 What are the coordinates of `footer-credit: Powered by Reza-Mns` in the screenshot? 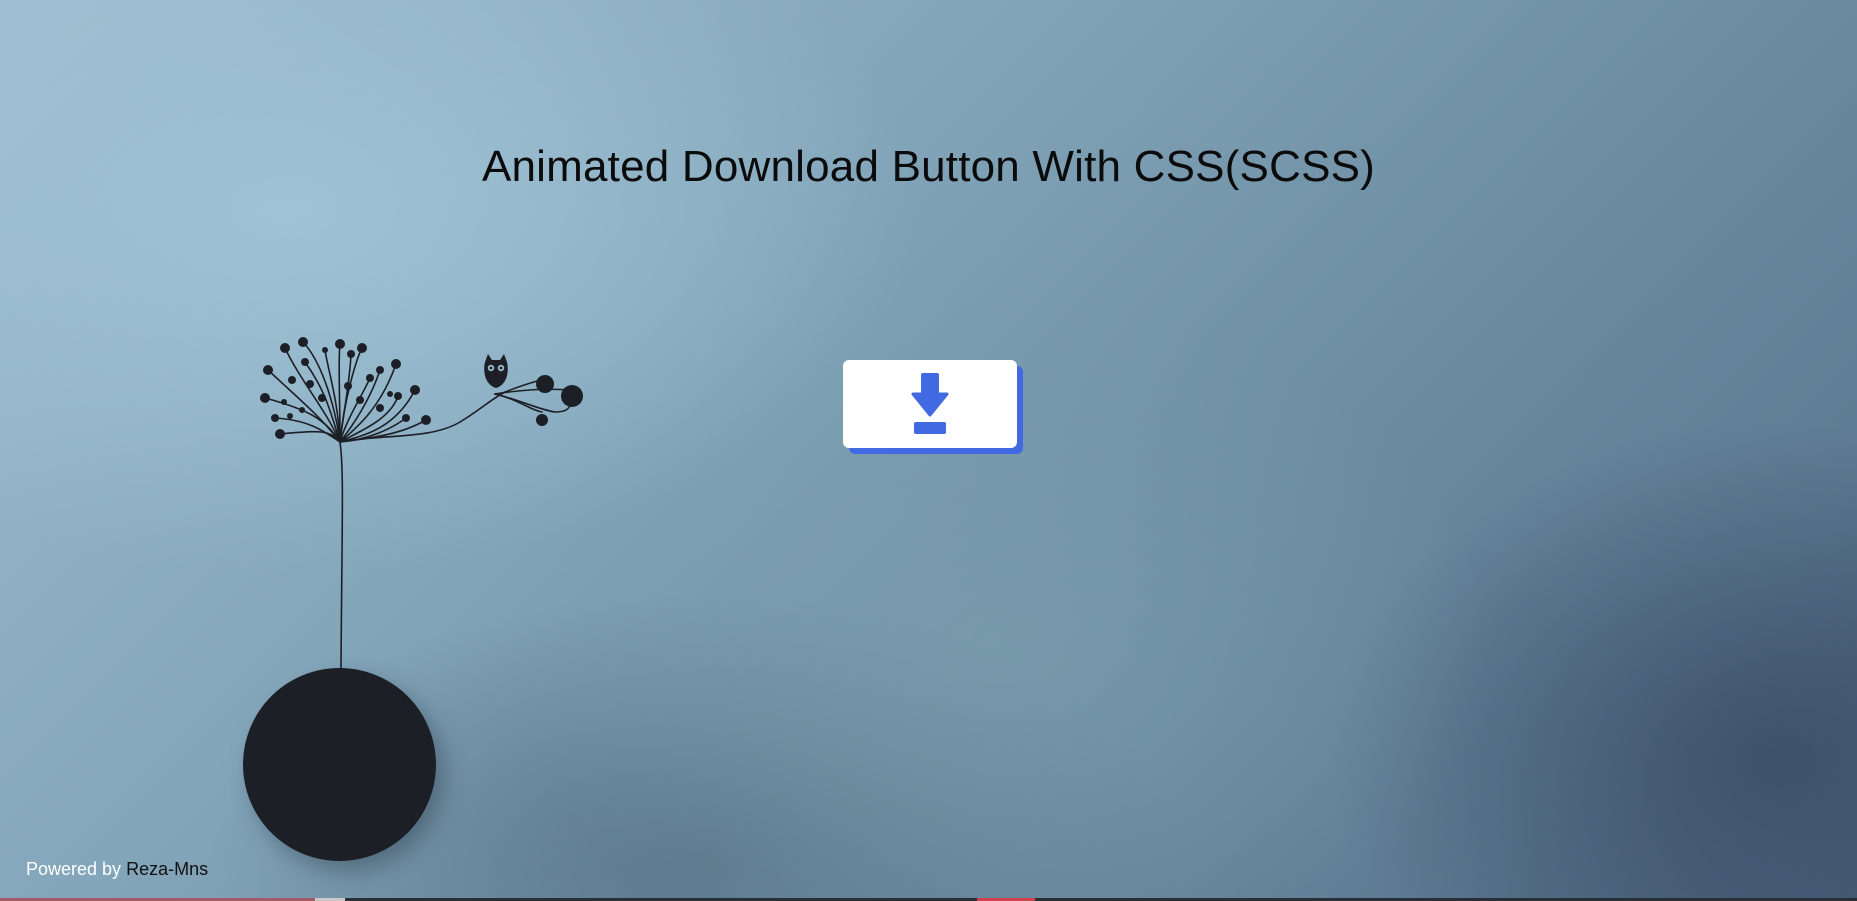 It's located at (117, 869).